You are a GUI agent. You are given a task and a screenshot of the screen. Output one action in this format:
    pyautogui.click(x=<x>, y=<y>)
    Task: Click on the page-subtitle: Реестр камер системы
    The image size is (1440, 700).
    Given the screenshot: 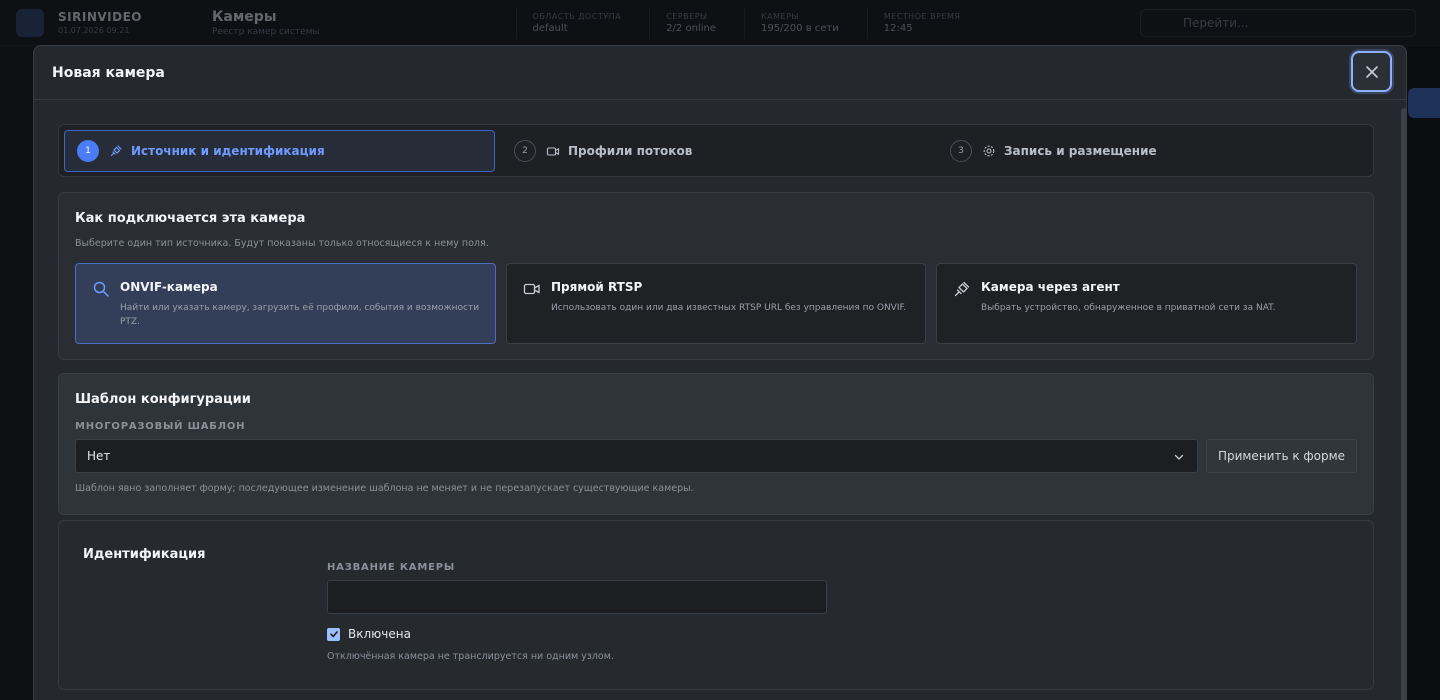 What is the action you would take?
    pyautogui.click(x=265, y=31)
    